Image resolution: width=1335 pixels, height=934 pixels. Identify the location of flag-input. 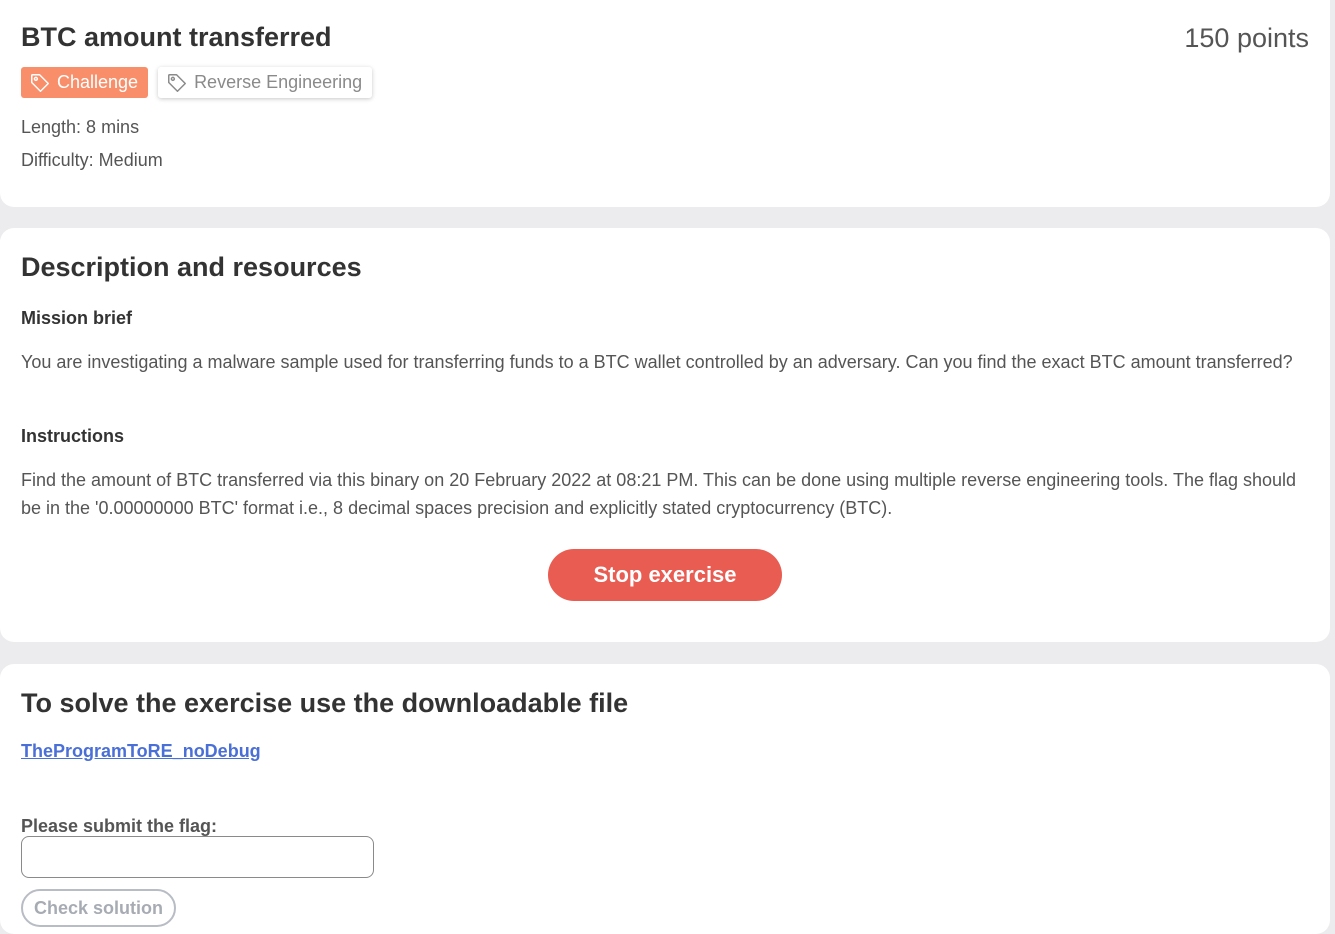
(197, 857).